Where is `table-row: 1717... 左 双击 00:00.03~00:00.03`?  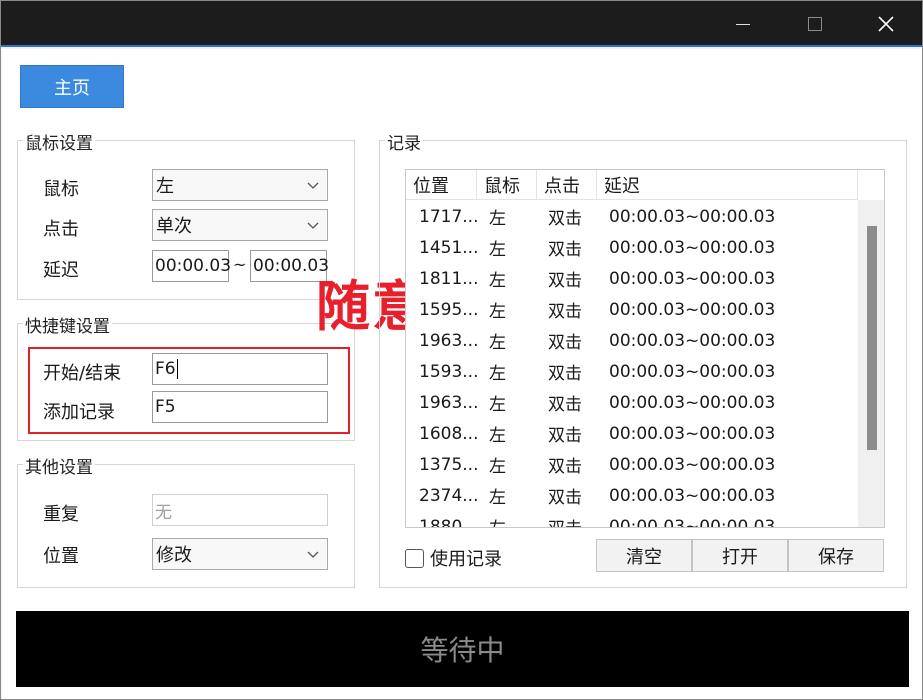 table-row: 1717... 左 双击 00:00.03~00:00.03 is located at coordinates (632, 216).